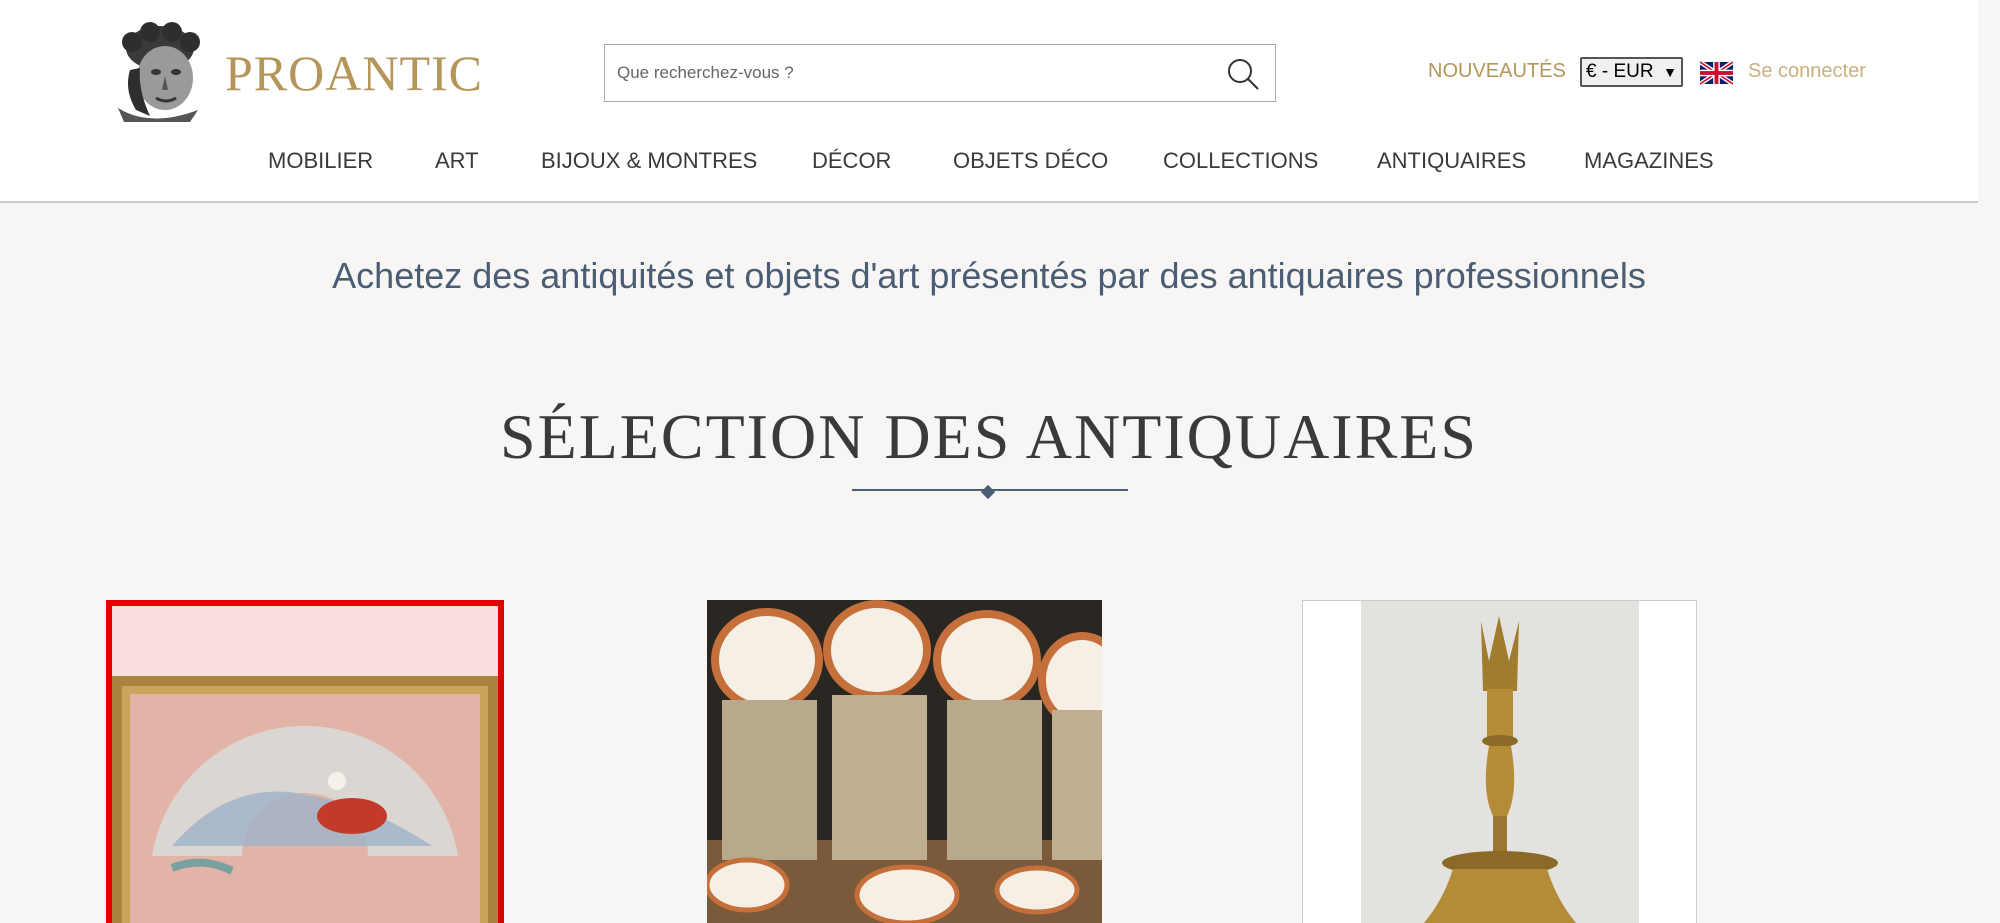 The image size is (2000, 923). I want to click on currency-value: € - EUR, so click(1620, 71).